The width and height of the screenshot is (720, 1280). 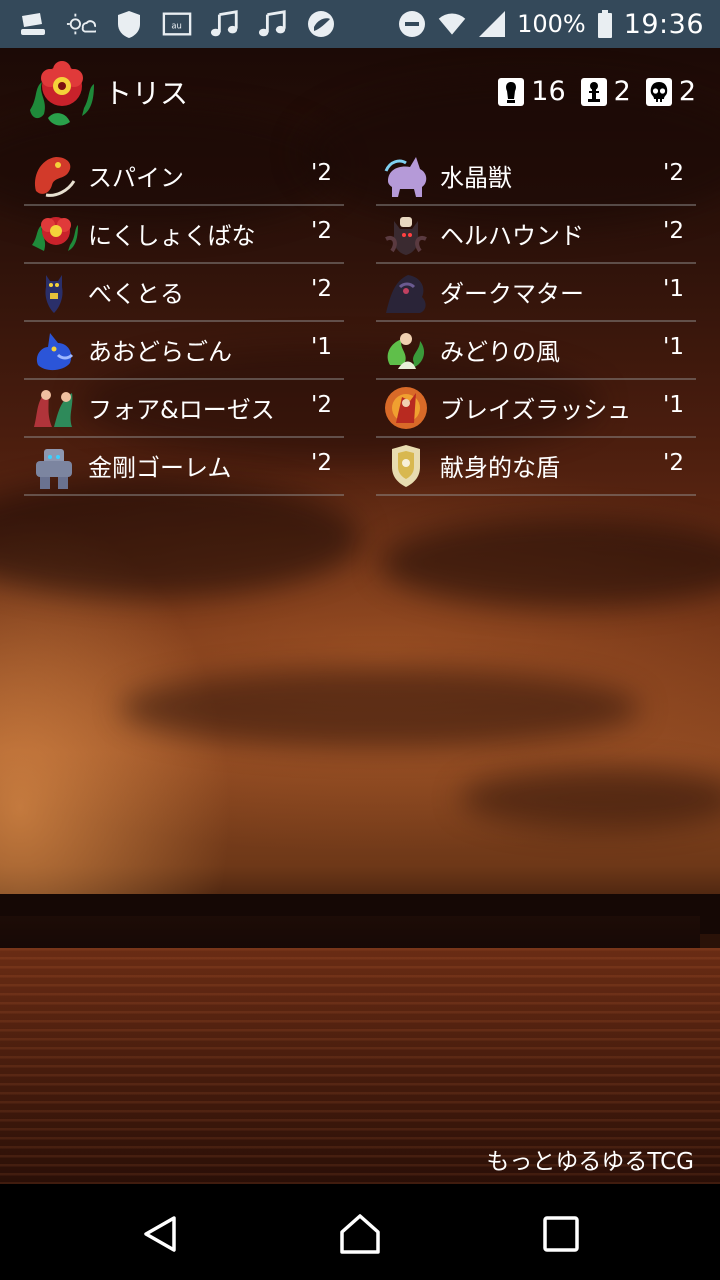 What do you see at coordinates (512, 236) in the screenshot?
I see `card-name: ヘルハウンド` at bounding box center [512, 236].